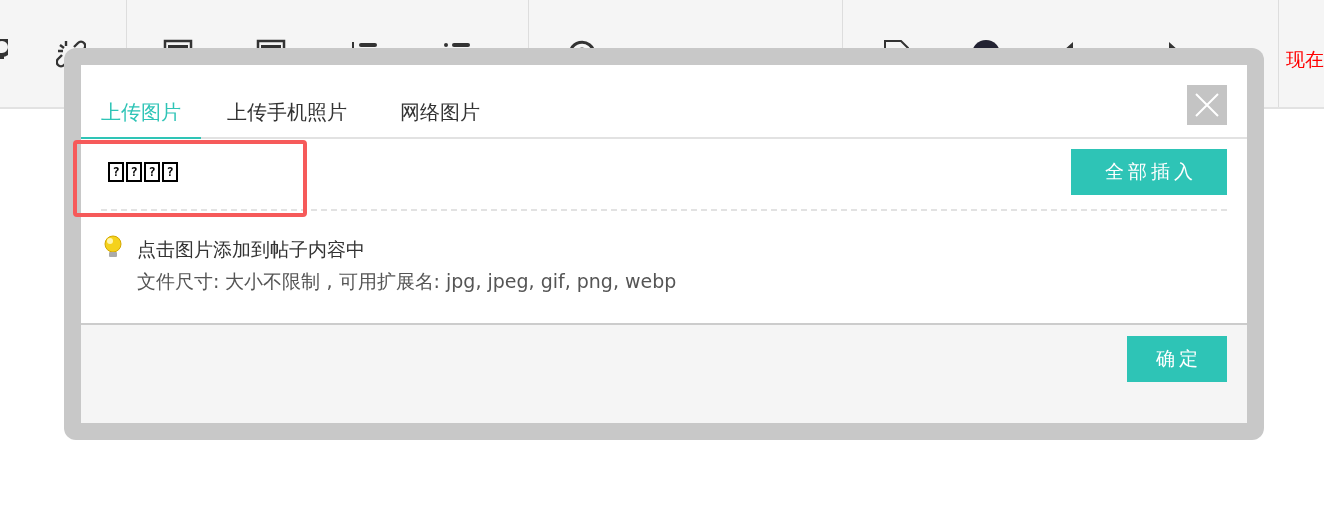 The image size is (1324, 514). What do you see at coordinates (141, 119) in the screenshot?
I see `tab: 上传图片` at bounding box center [141, 119].